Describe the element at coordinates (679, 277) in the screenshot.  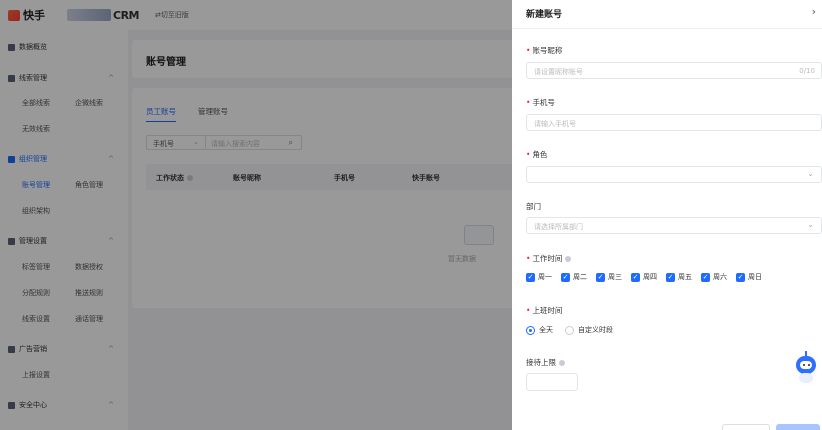
I see `weekday-checkbox-fri: ✓ 周五` at that location.